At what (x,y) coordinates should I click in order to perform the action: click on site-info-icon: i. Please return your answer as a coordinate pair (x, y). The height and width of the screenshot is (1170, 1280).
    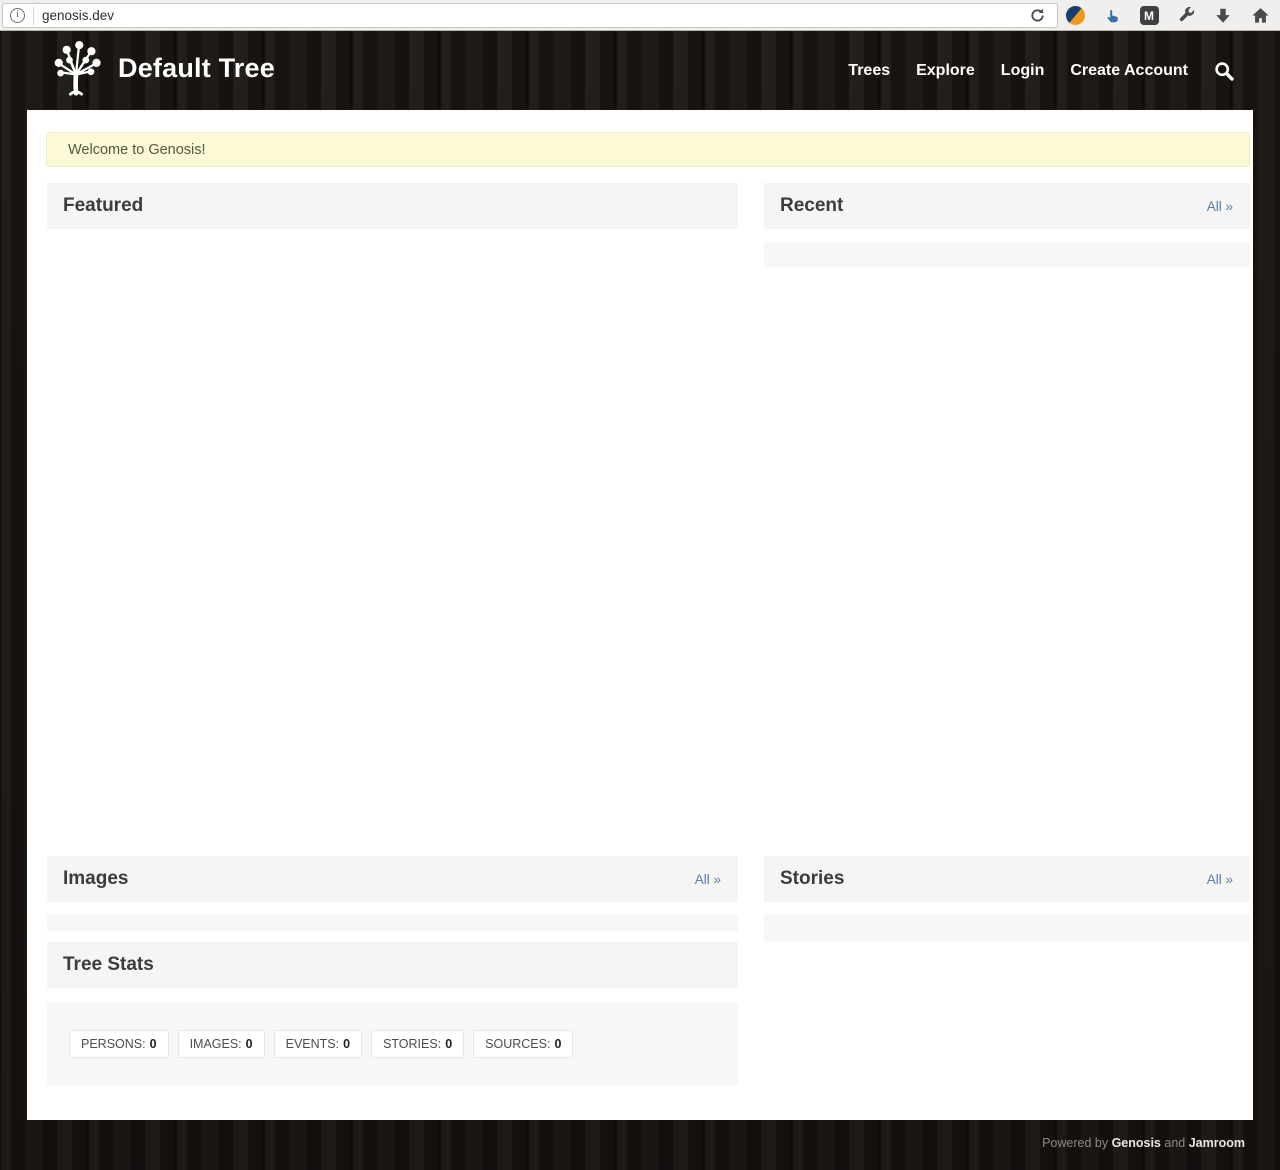
    Looking at the image, I should click on (17, 15).